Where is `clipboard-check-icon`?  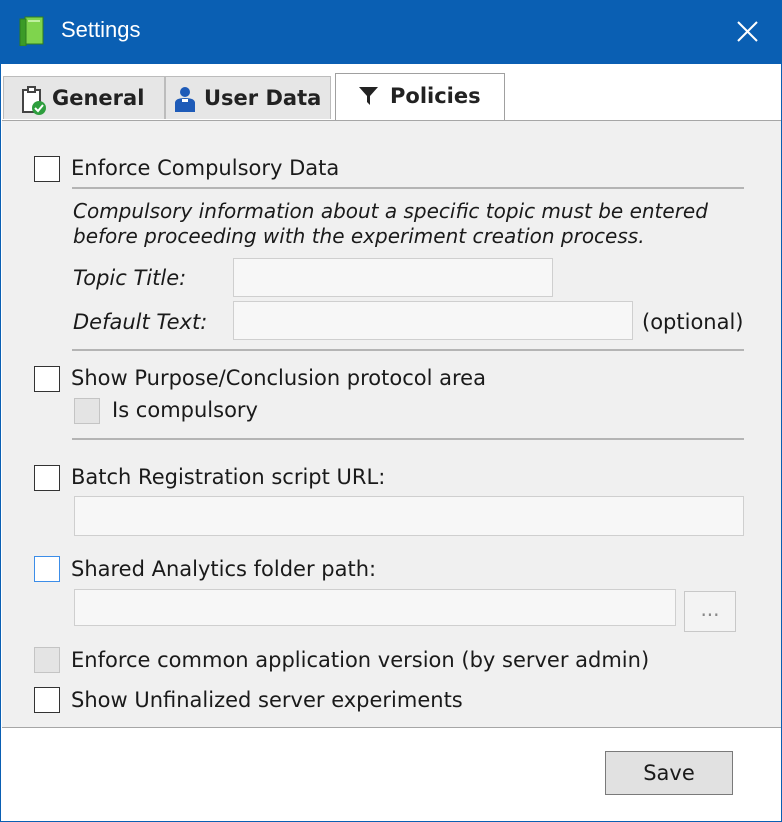
clipboard-check-icon is located at coordinates (34, 103).